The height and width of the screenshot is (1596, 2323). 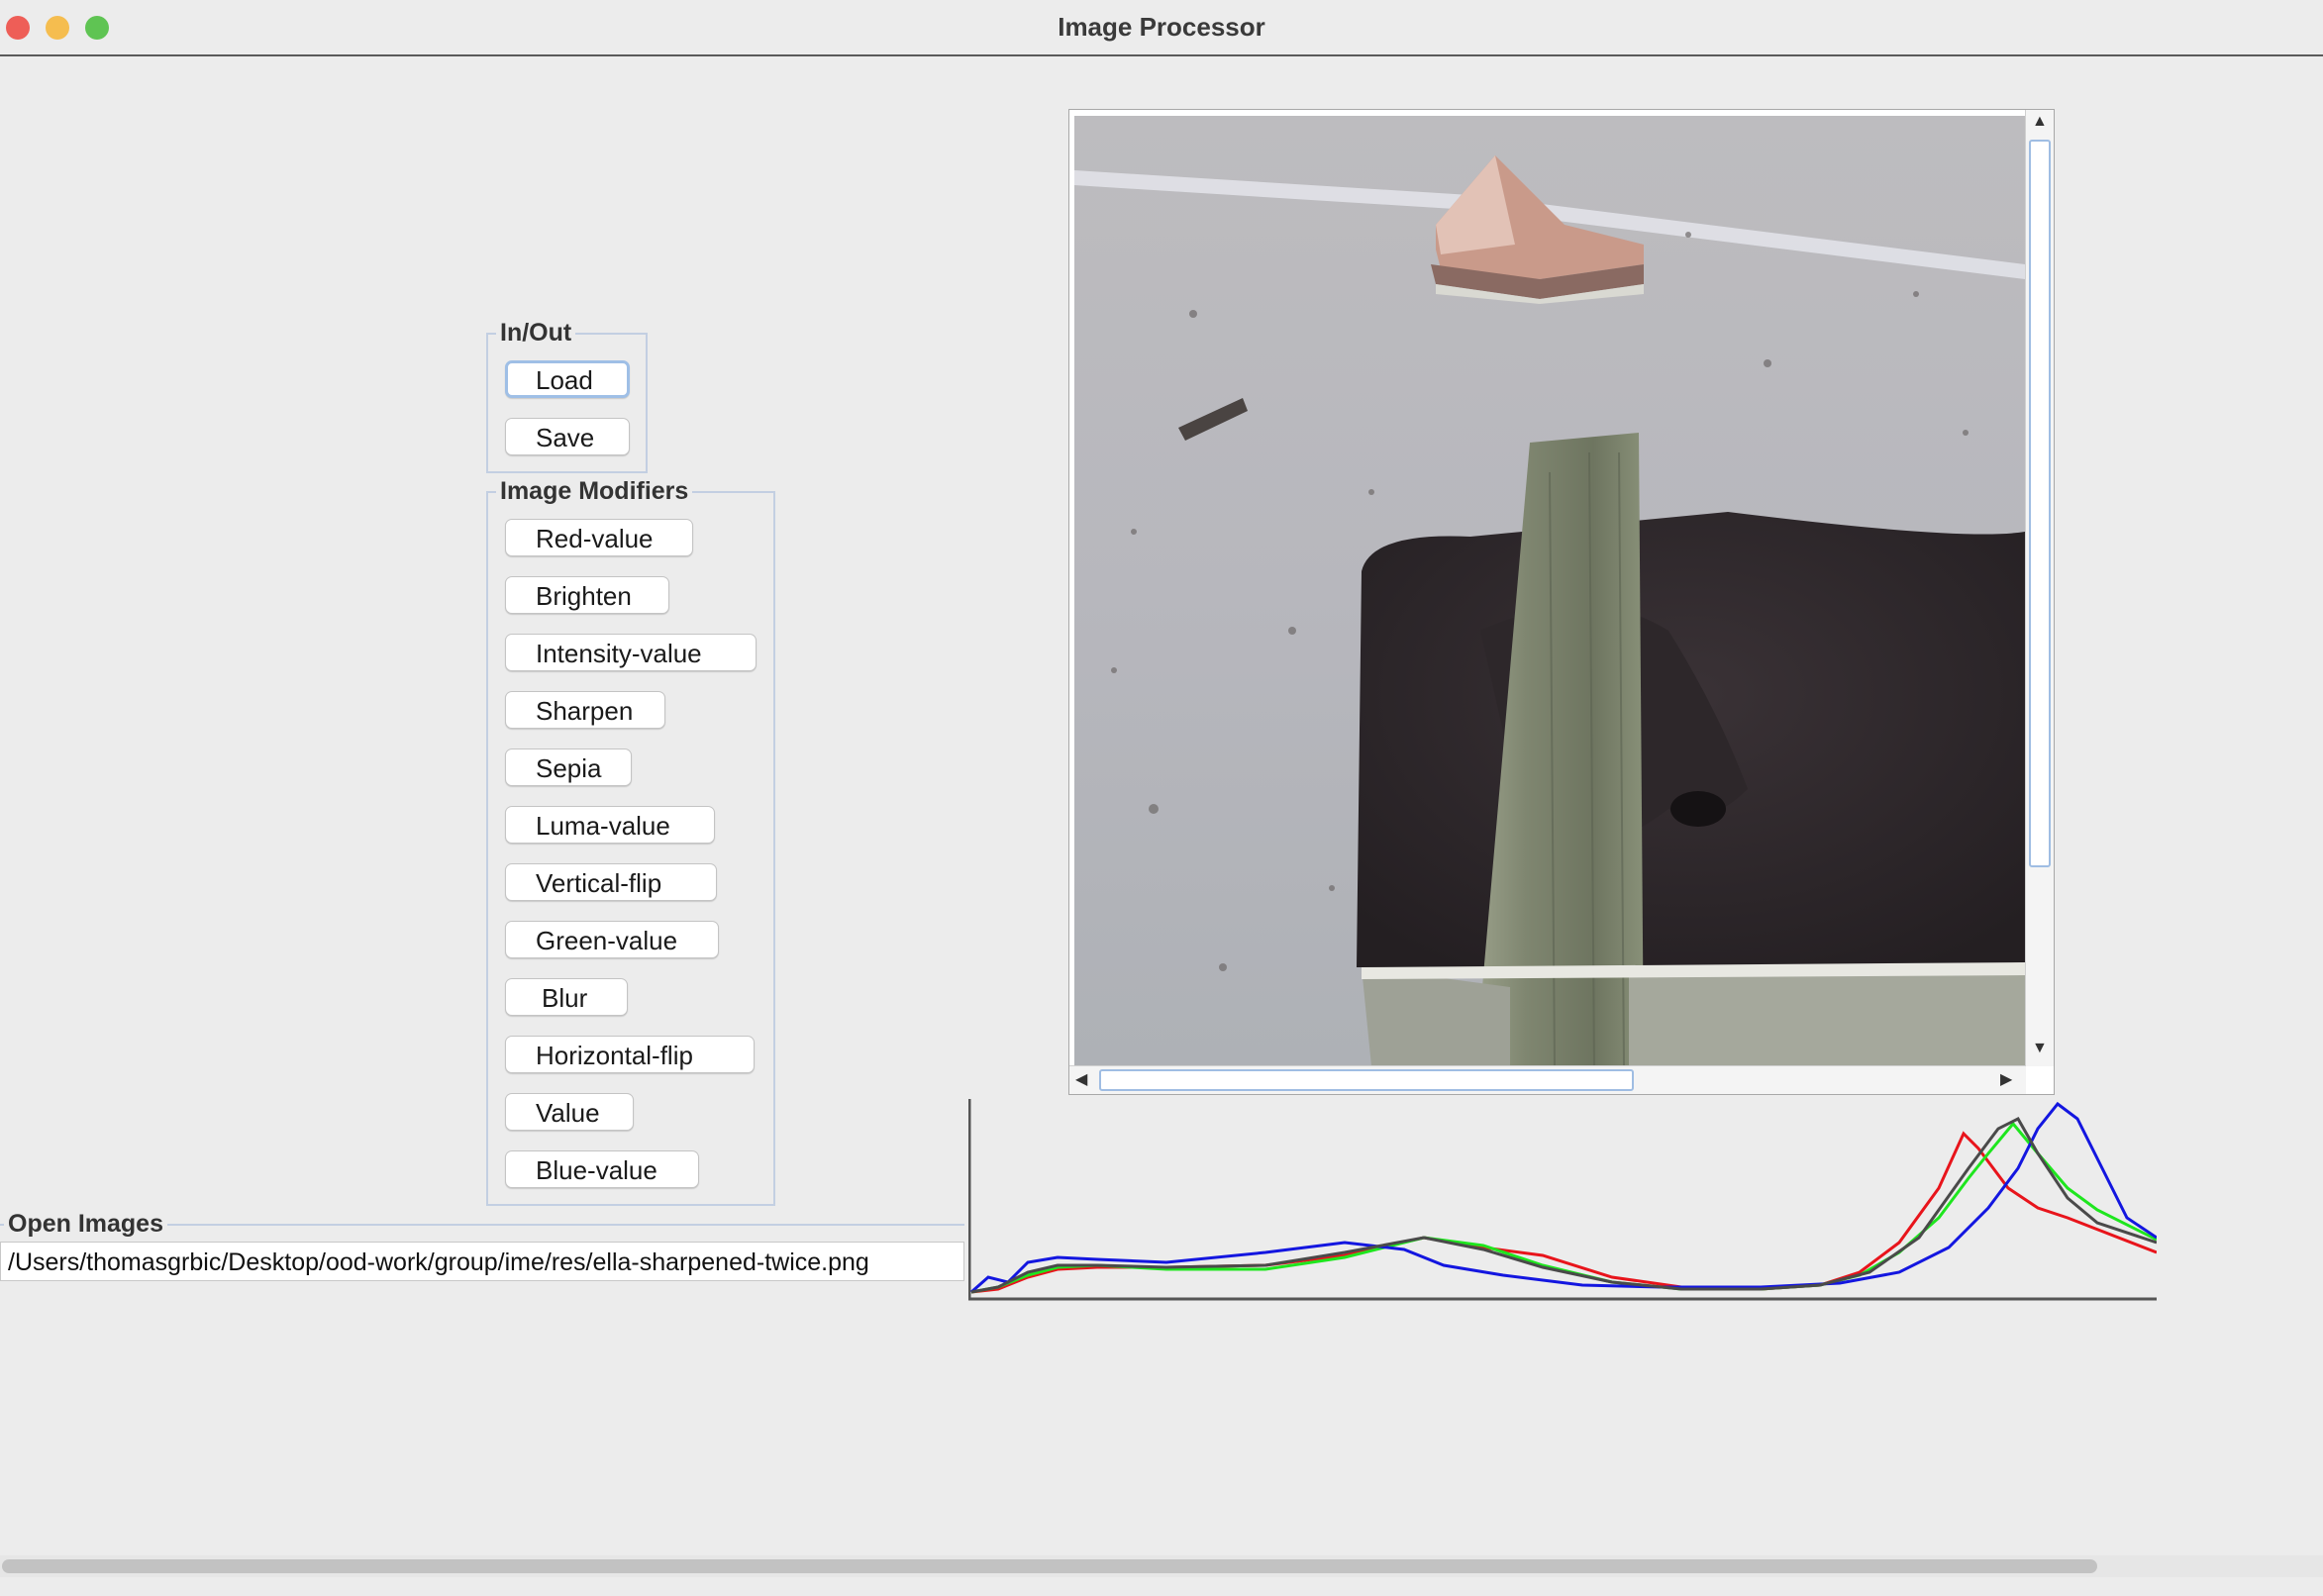 What do you see at coordinates (568, 767) in the screenshot?
I see `sepia-button: Sepia` at bounding box center [568, 767].